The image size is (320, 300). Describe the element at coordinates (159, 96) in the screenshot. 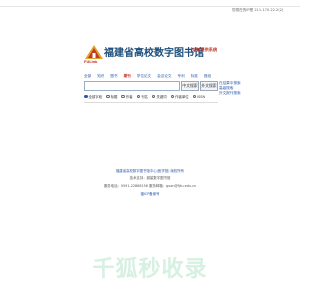

I see `scope-option: 关键词` at that location.